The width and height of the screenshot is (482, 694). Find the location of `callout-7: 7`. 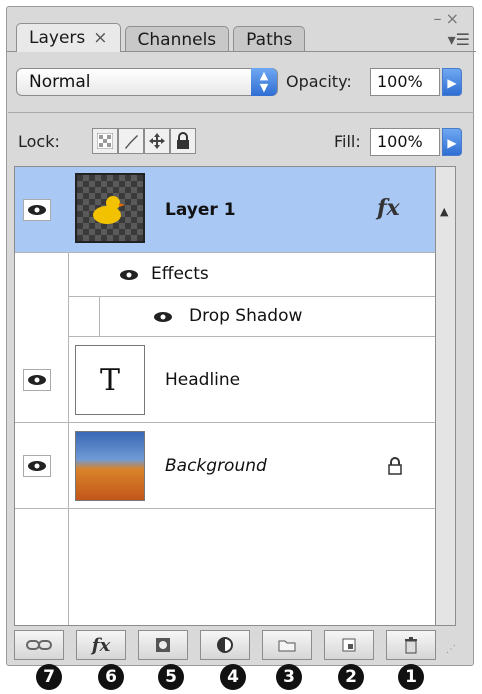

callout-7: 7 is located at coordinates (49, 677).